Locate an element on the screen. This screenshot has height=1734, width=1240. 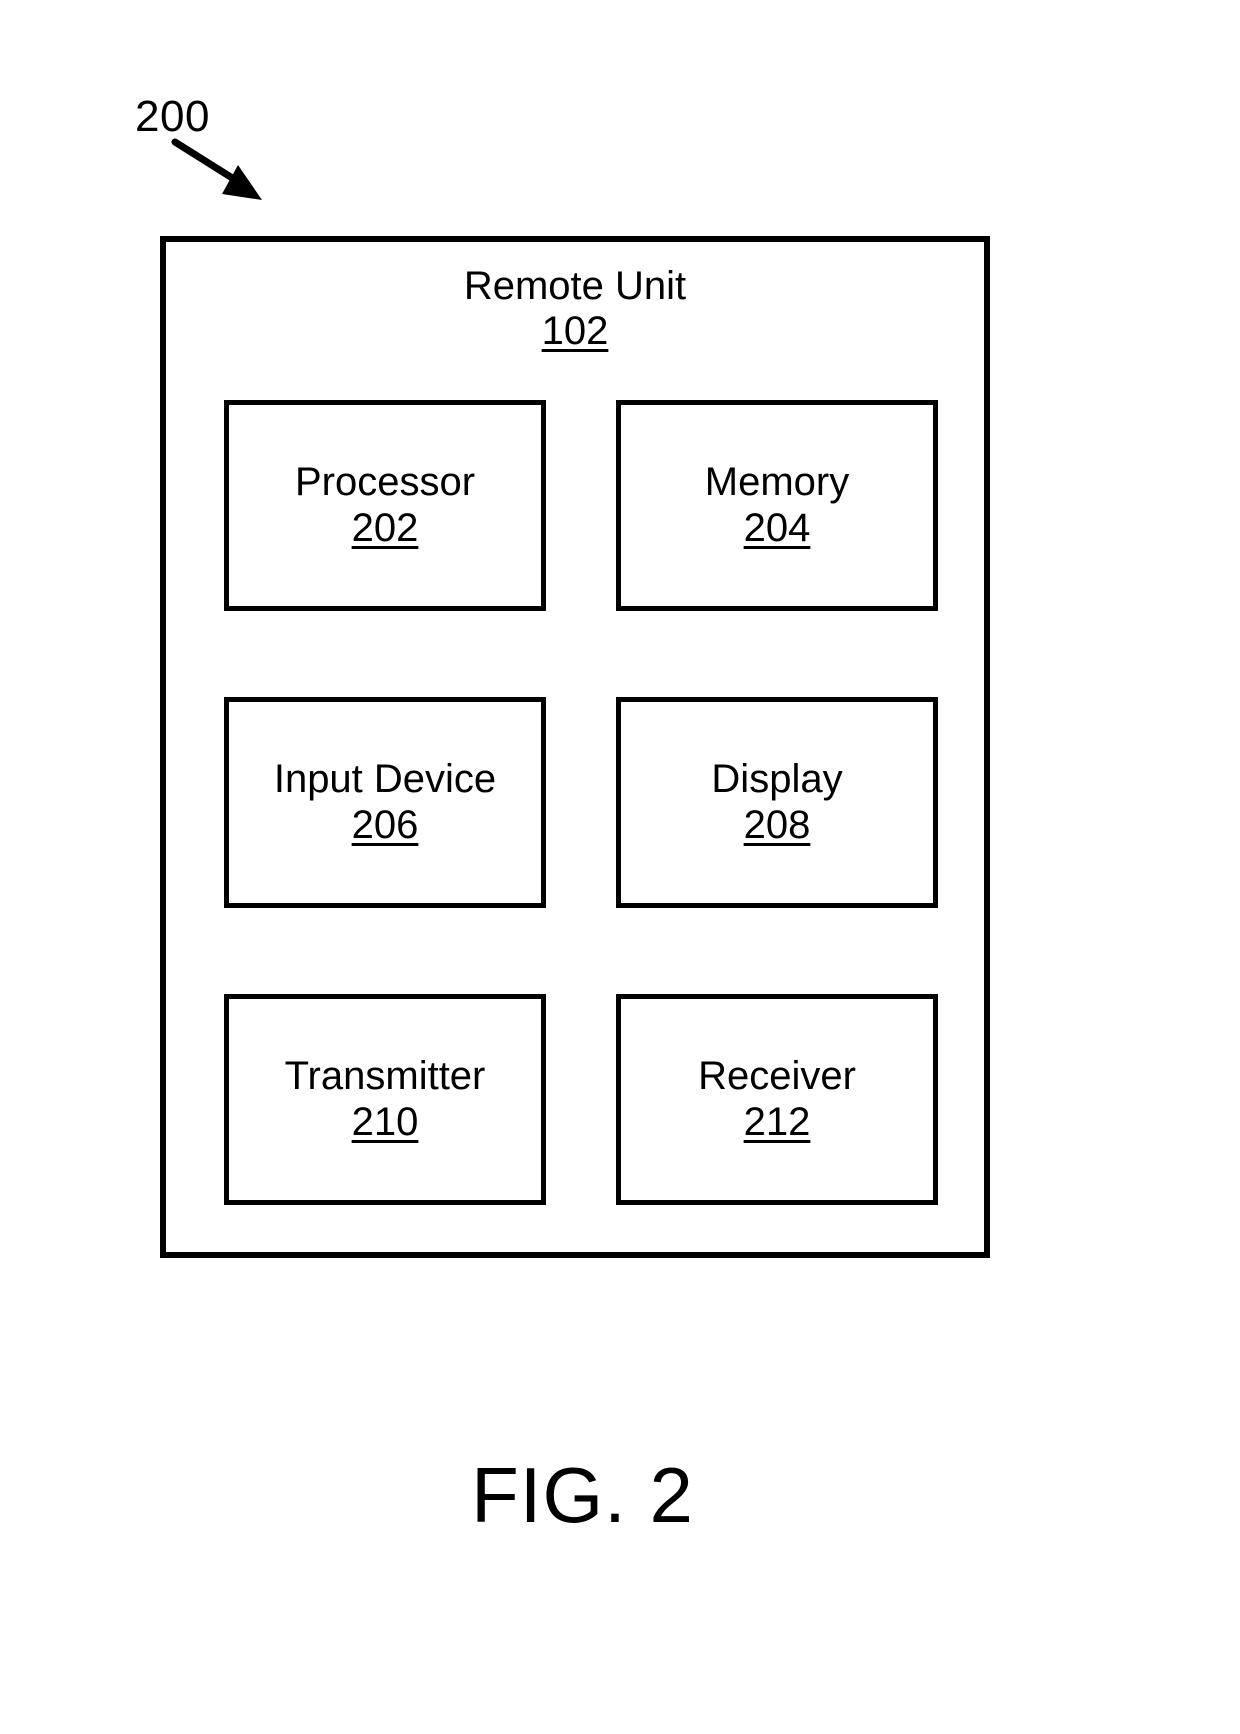
component-box-receiver: Receiver 212 is located at coordinates (777, 1099).